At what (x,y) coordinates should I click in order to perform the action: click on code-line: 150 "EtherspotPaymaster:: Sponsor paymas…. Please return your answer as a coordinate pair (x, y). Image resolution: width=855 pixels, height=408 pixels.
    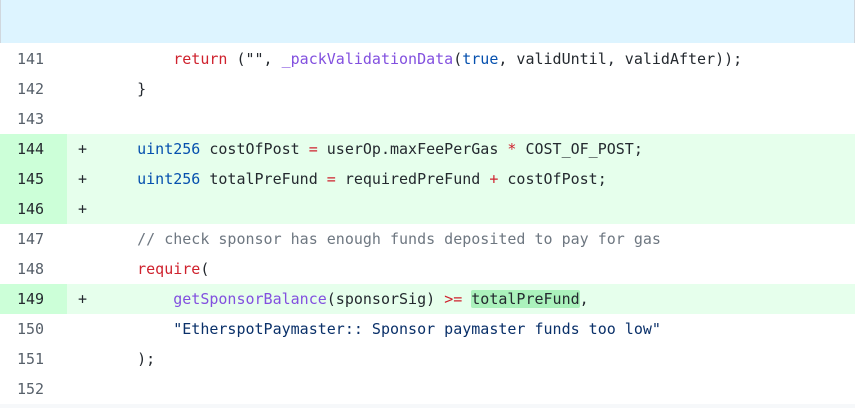
    Looking at the image, I should click on (427, 329).